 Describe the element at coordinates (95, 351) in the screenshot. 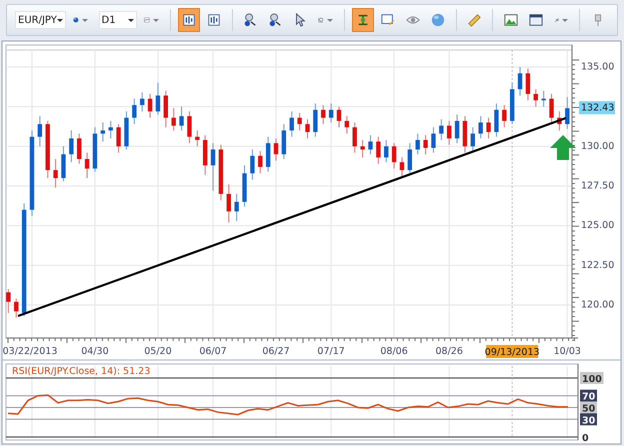

I see `date-label: 04/30` at that location.